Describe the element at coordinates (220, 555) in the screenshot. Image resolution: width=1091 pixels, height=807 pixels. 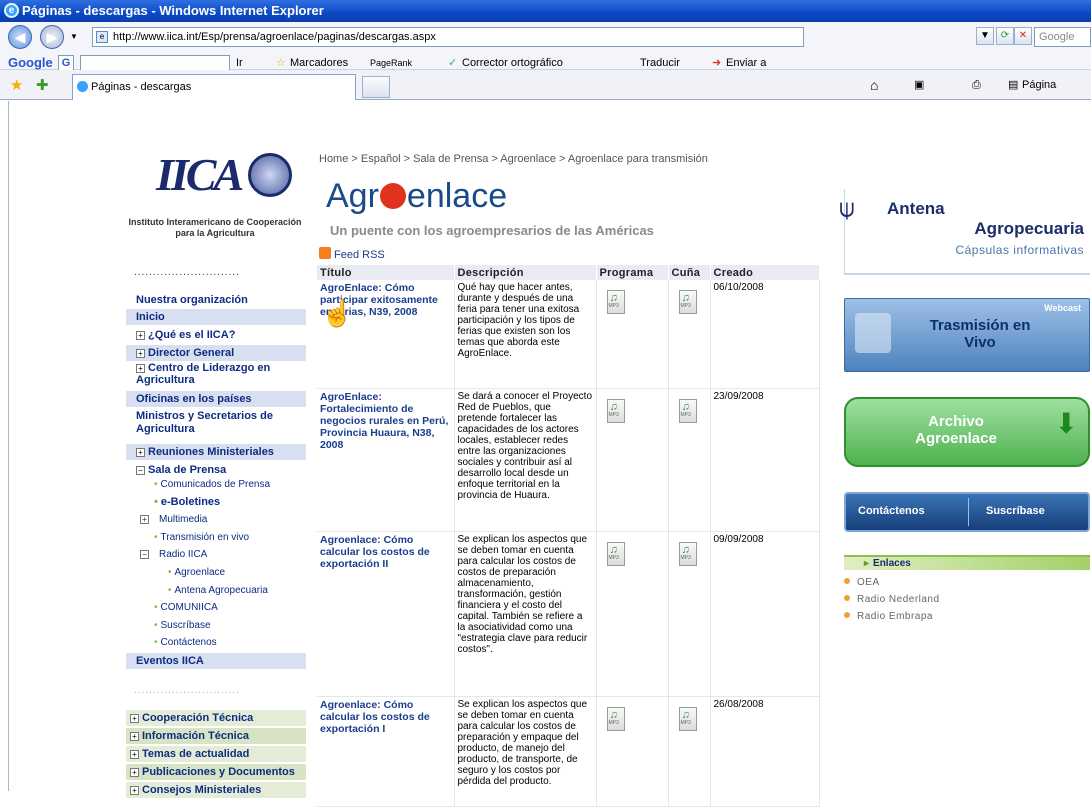
I see `nav-radio-iica: − Radio IICA` at that location.